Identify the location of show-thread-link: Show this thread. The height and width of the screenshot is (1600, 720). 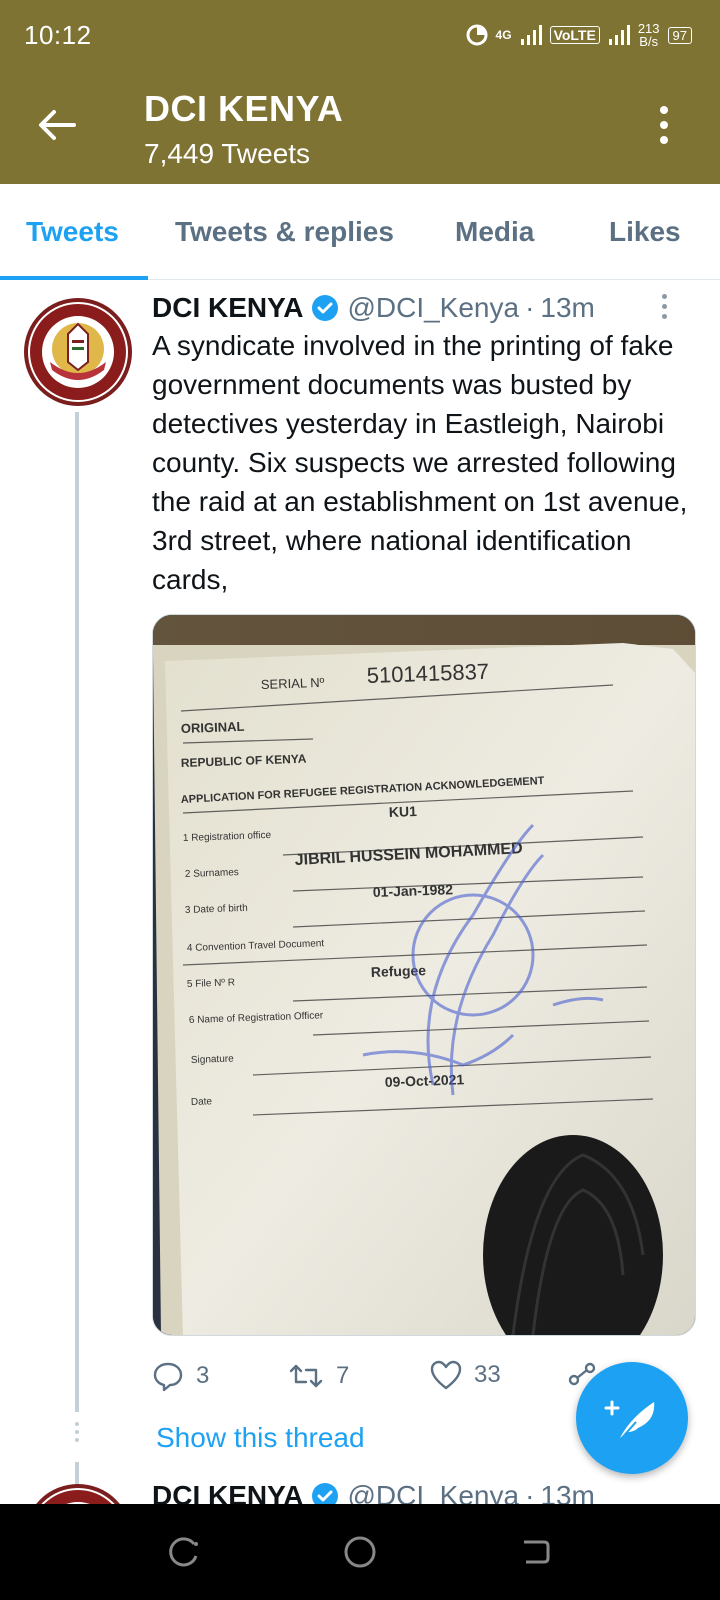
(260, 1438).